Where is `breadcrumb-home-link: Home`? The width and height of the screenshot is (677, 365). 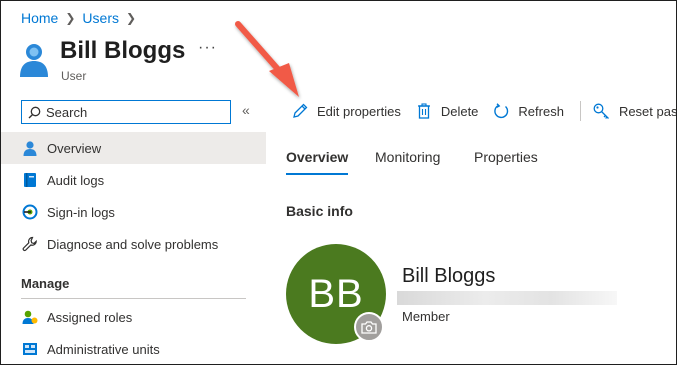
breadcrumb-home-link: Home is located at coordinates (39, 18).